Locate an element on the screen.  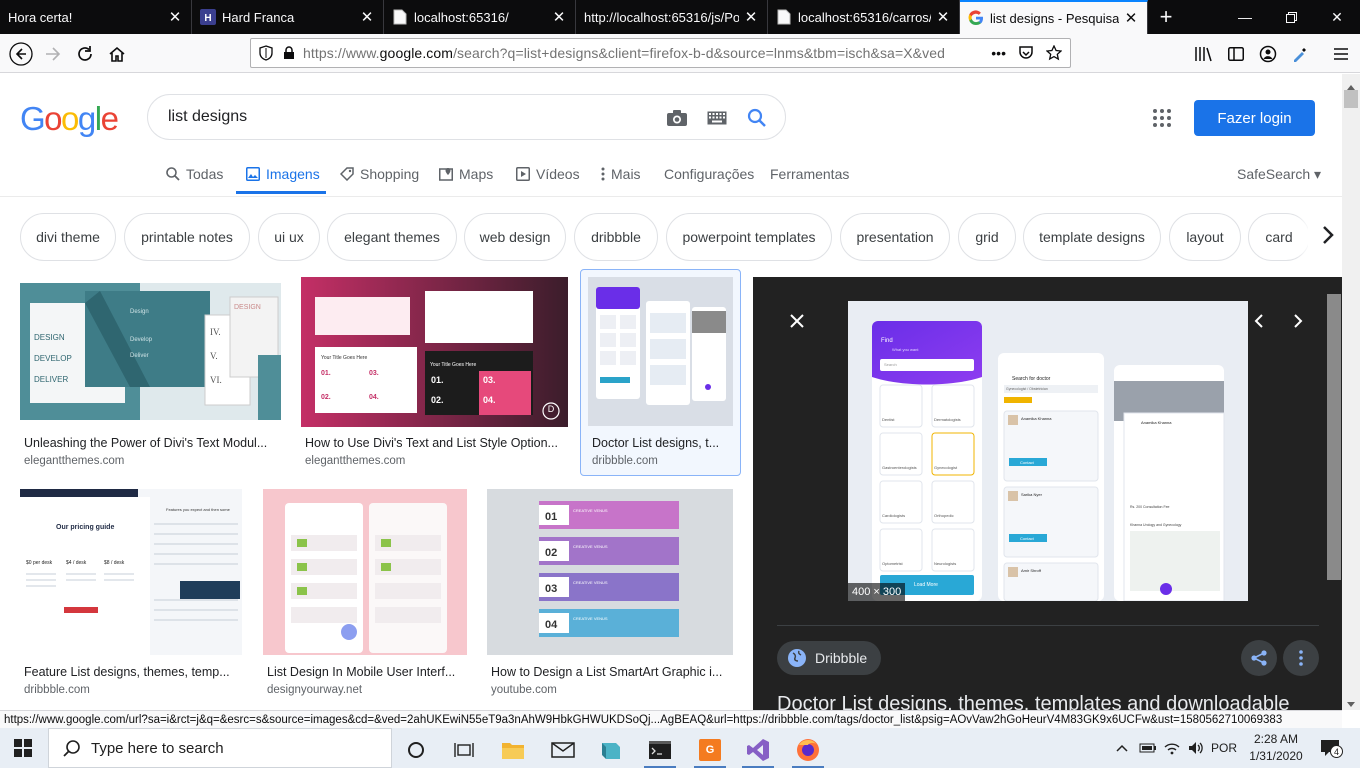
login-button: Fazer login is located at coordinates (1254, 118).